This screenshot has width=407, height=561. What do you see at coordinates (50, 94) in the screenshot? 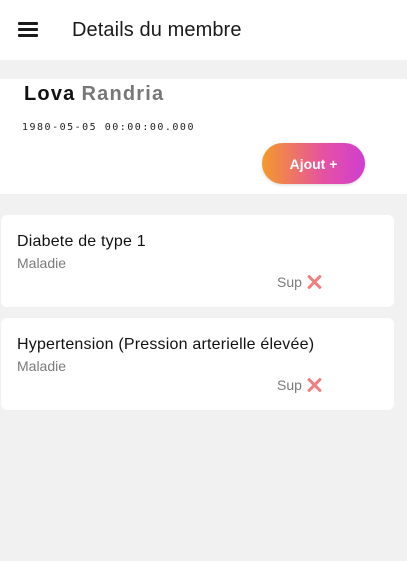
I see `member-first-name: Lova` at bounding box center [50, 94].